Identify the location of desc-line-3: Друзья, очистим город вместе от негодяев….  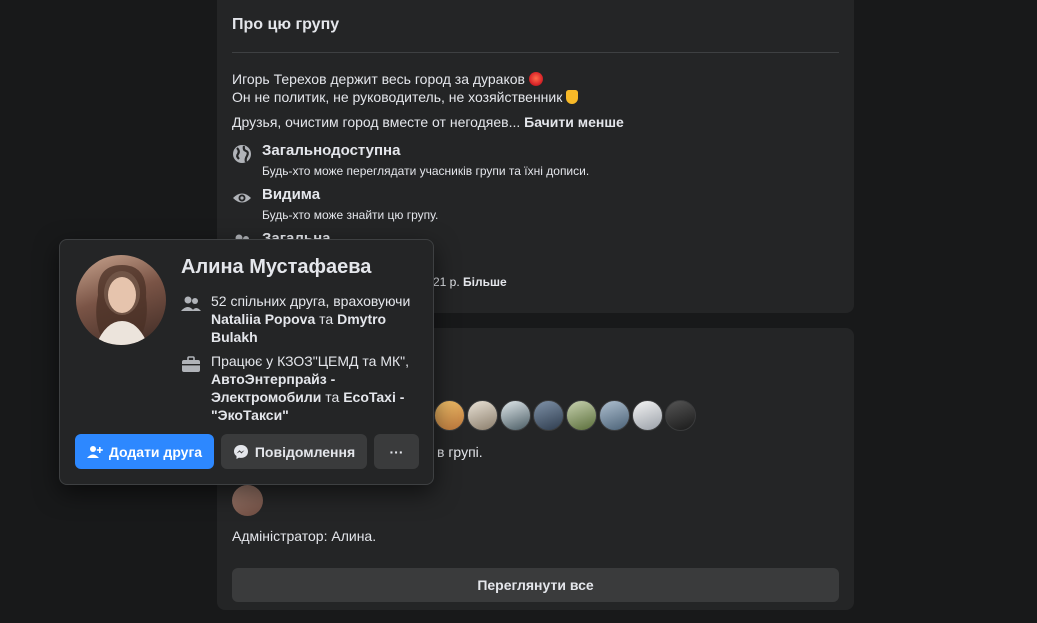
(376, 122).